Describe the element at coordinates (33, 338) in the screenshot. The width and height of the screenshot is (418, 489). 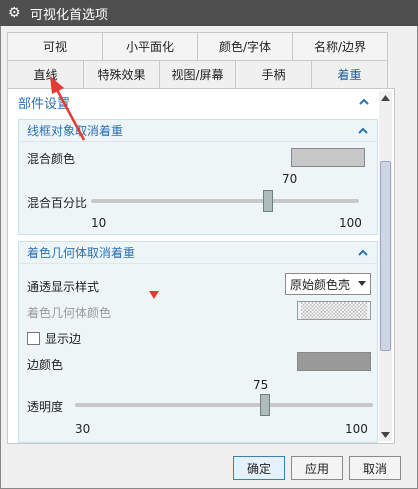
I see `show-edges-checkbox` at that location.